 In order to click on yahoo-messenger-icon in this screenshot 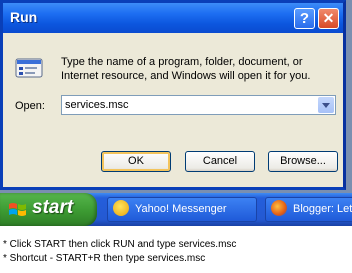, I will do `click(121, 208)`.